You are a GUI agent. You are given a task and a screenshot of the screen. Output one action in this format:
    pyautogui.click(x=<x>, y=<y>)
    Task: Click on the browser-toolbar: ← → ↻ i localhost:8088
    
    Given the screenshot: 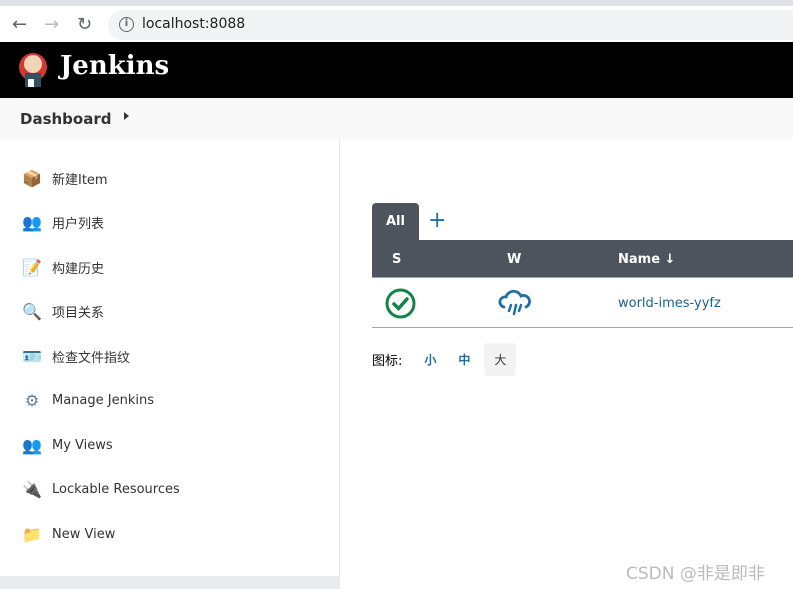 What is the action you would take?
    pyautogui.click(x=396, y=21)
    